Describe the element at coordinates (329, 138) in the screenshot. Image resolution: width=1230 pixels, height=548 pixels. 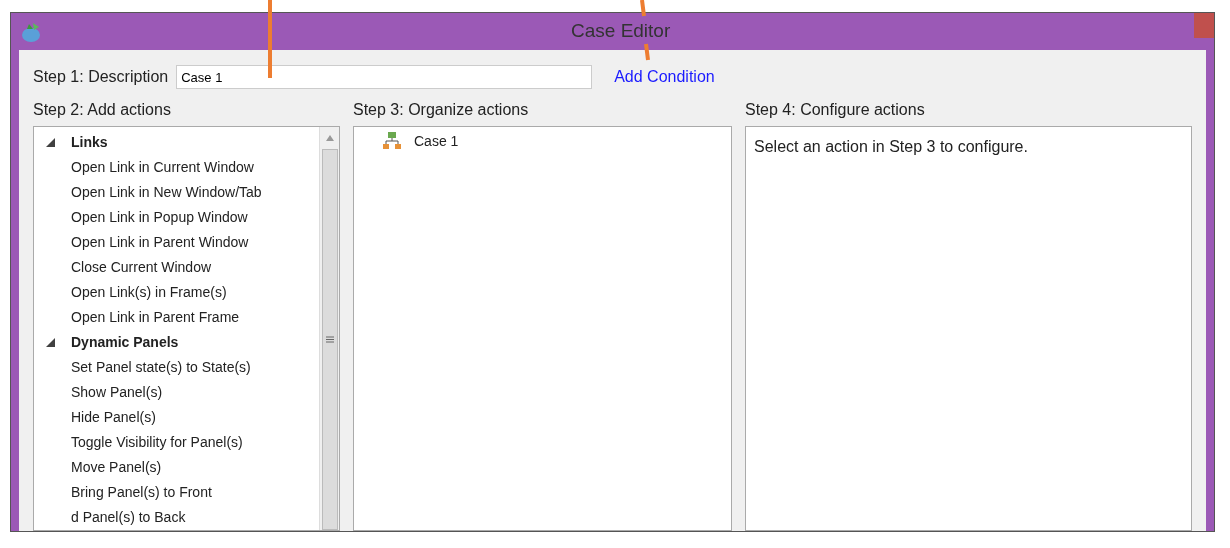
I see `scroll-up-icon` at that location.